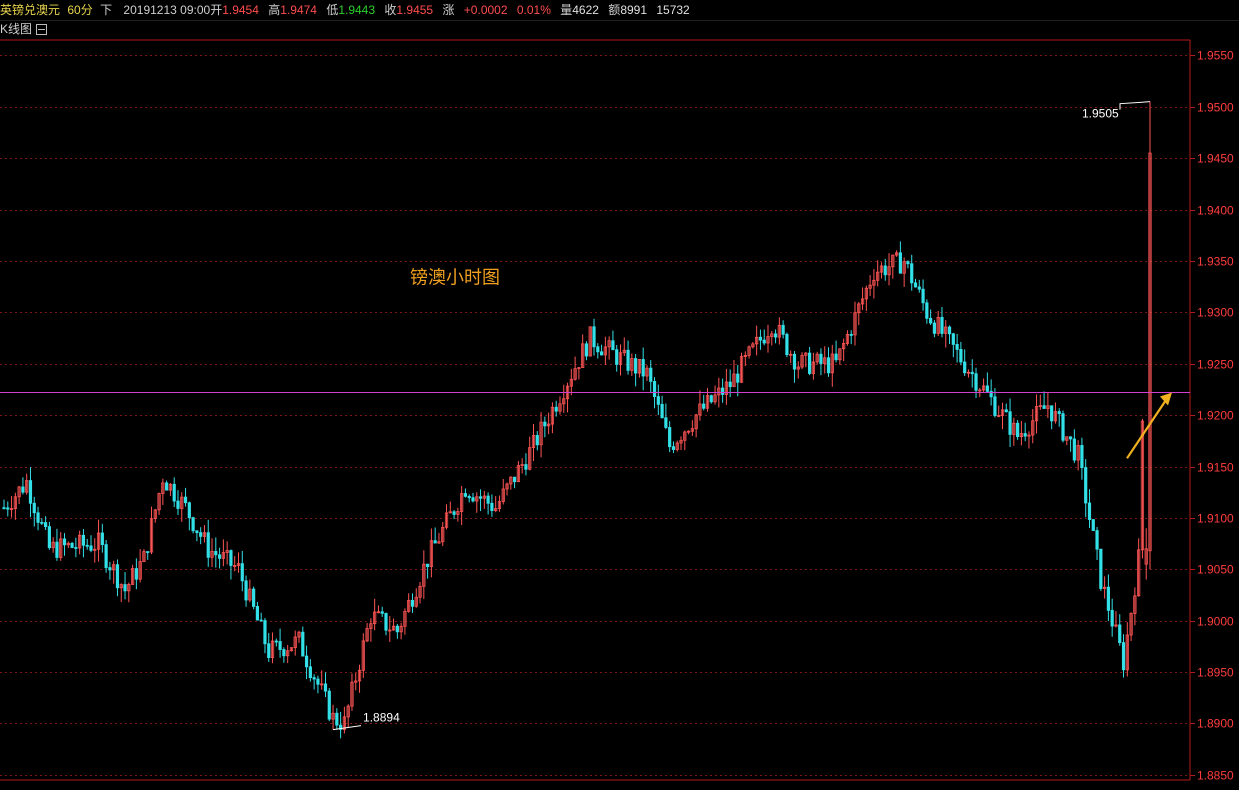 The width and height of the screenshot is (1239, 790). Describe the element at coordinates (42, 30) in the screenshot. I see `collapse-icon` at that location.